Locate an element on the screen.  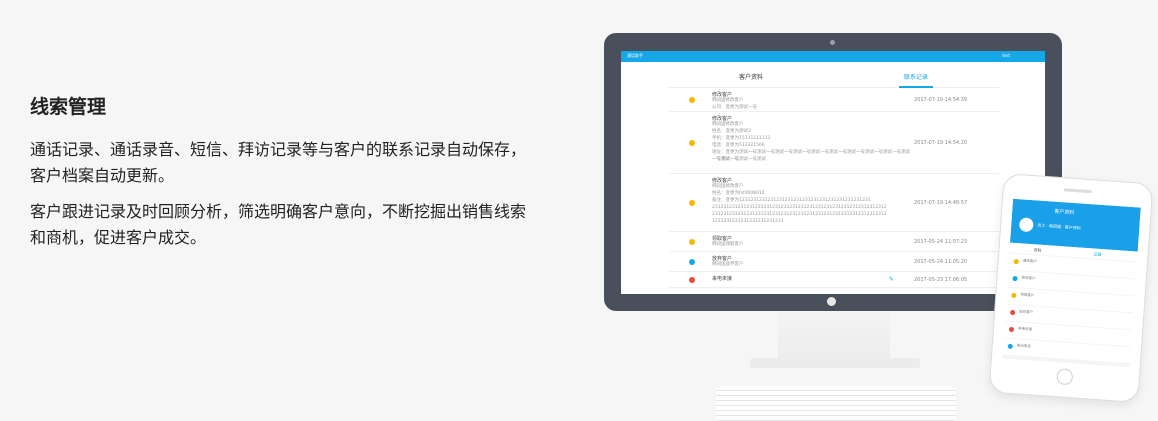
phone-subtitle: 员工 · 韩同国 · 客户资料 is located at coordinates (1059, 226).